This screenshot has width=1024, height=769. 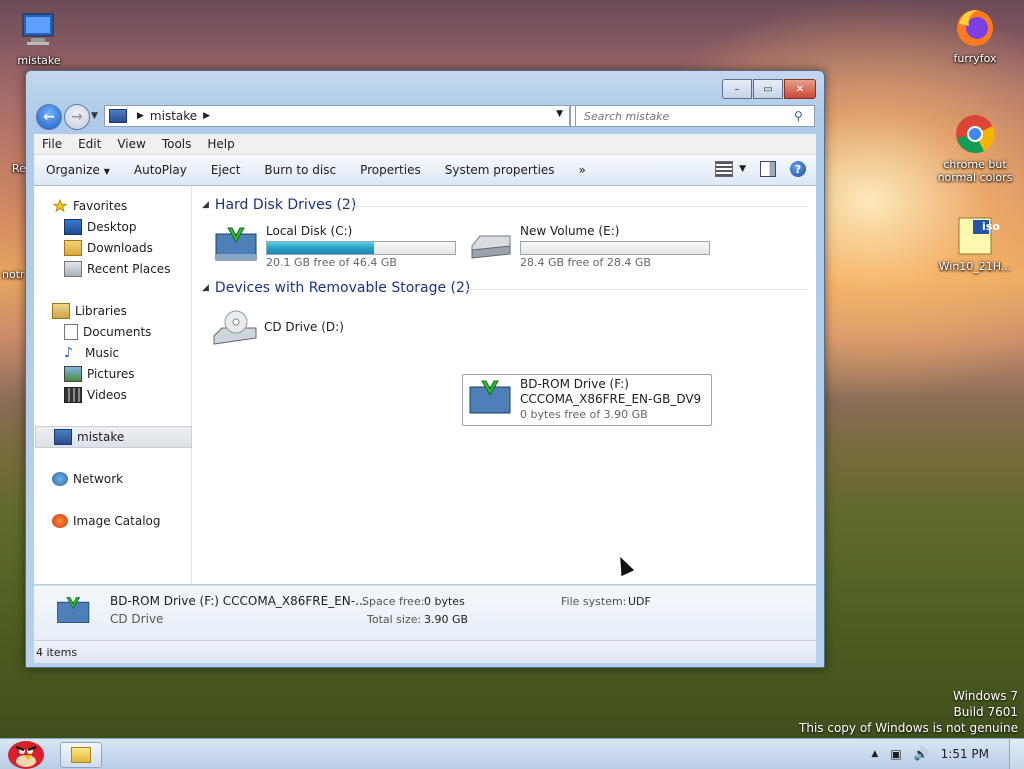 What do you see at coordinates (89, 144) in the screenshot?
I see `menu-edit: Edit` at bounding box center [89, 144].